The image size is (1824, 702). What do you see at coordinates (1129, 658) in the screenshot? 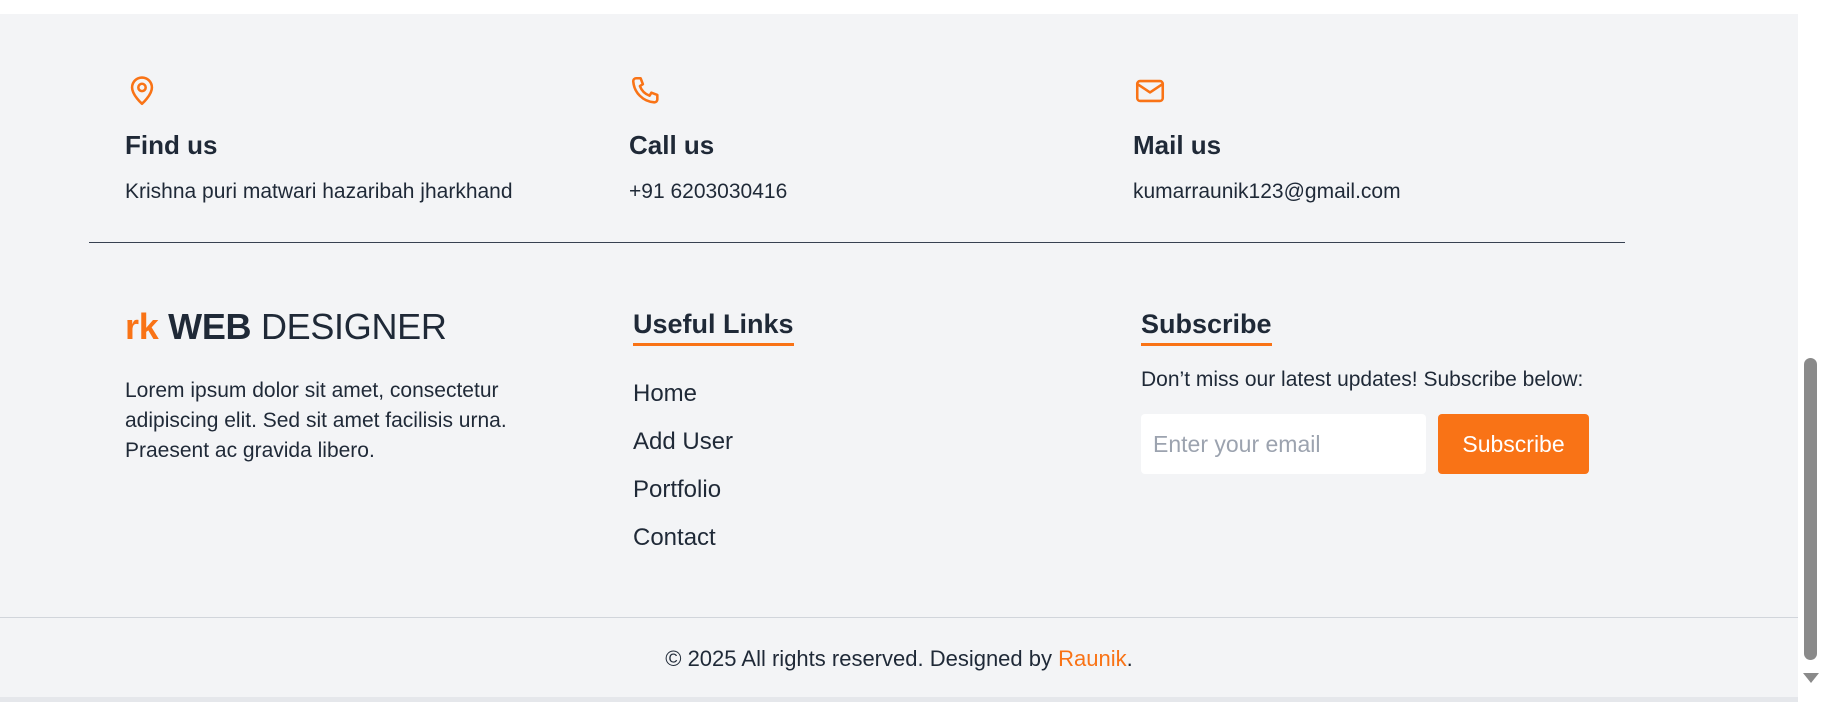
I see `copyright-end: .` at bounding box center [1129, 658].